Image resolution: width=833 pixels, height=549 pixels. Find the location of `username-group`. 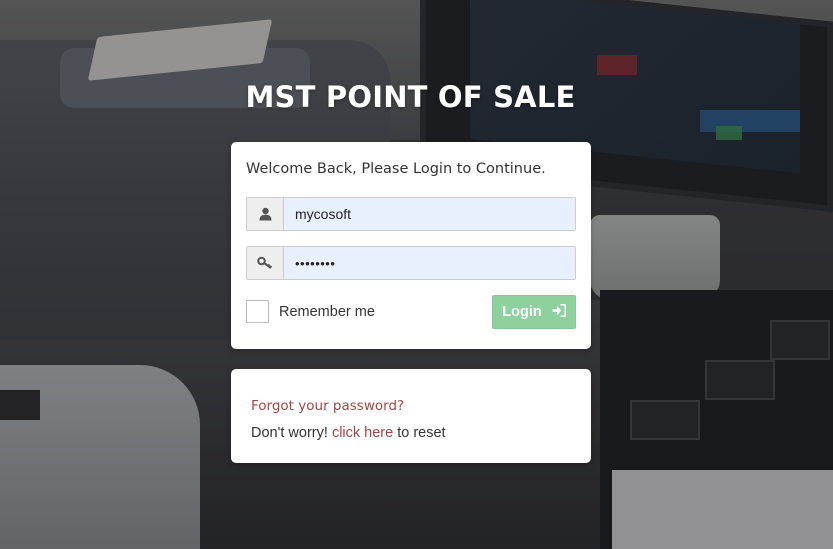

username-group is located at coordinates (411, 214).